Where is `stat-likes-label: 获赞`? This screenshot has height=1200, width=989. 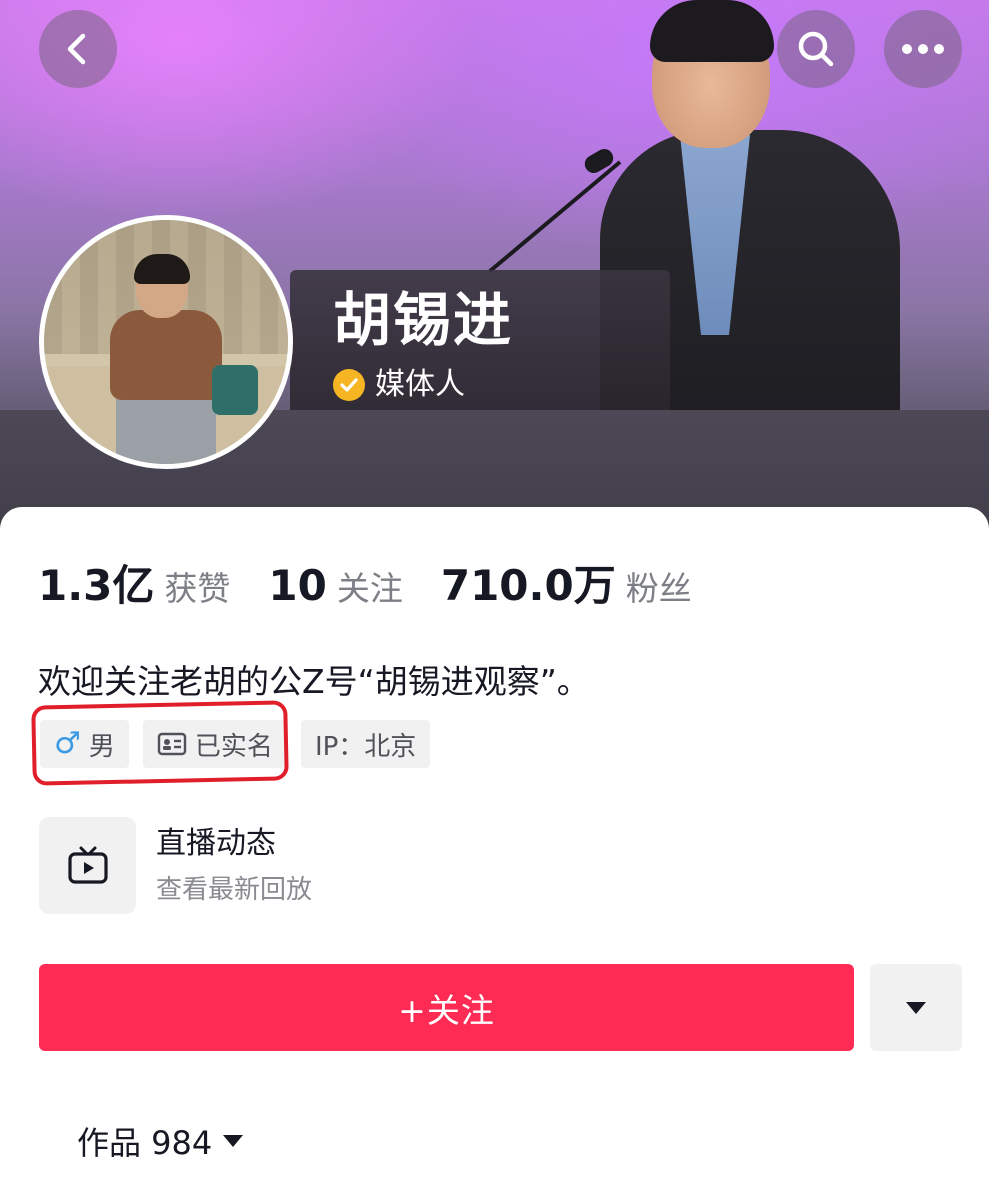
stat-likes-label: 获赞 is located at coordinates (197, 588).